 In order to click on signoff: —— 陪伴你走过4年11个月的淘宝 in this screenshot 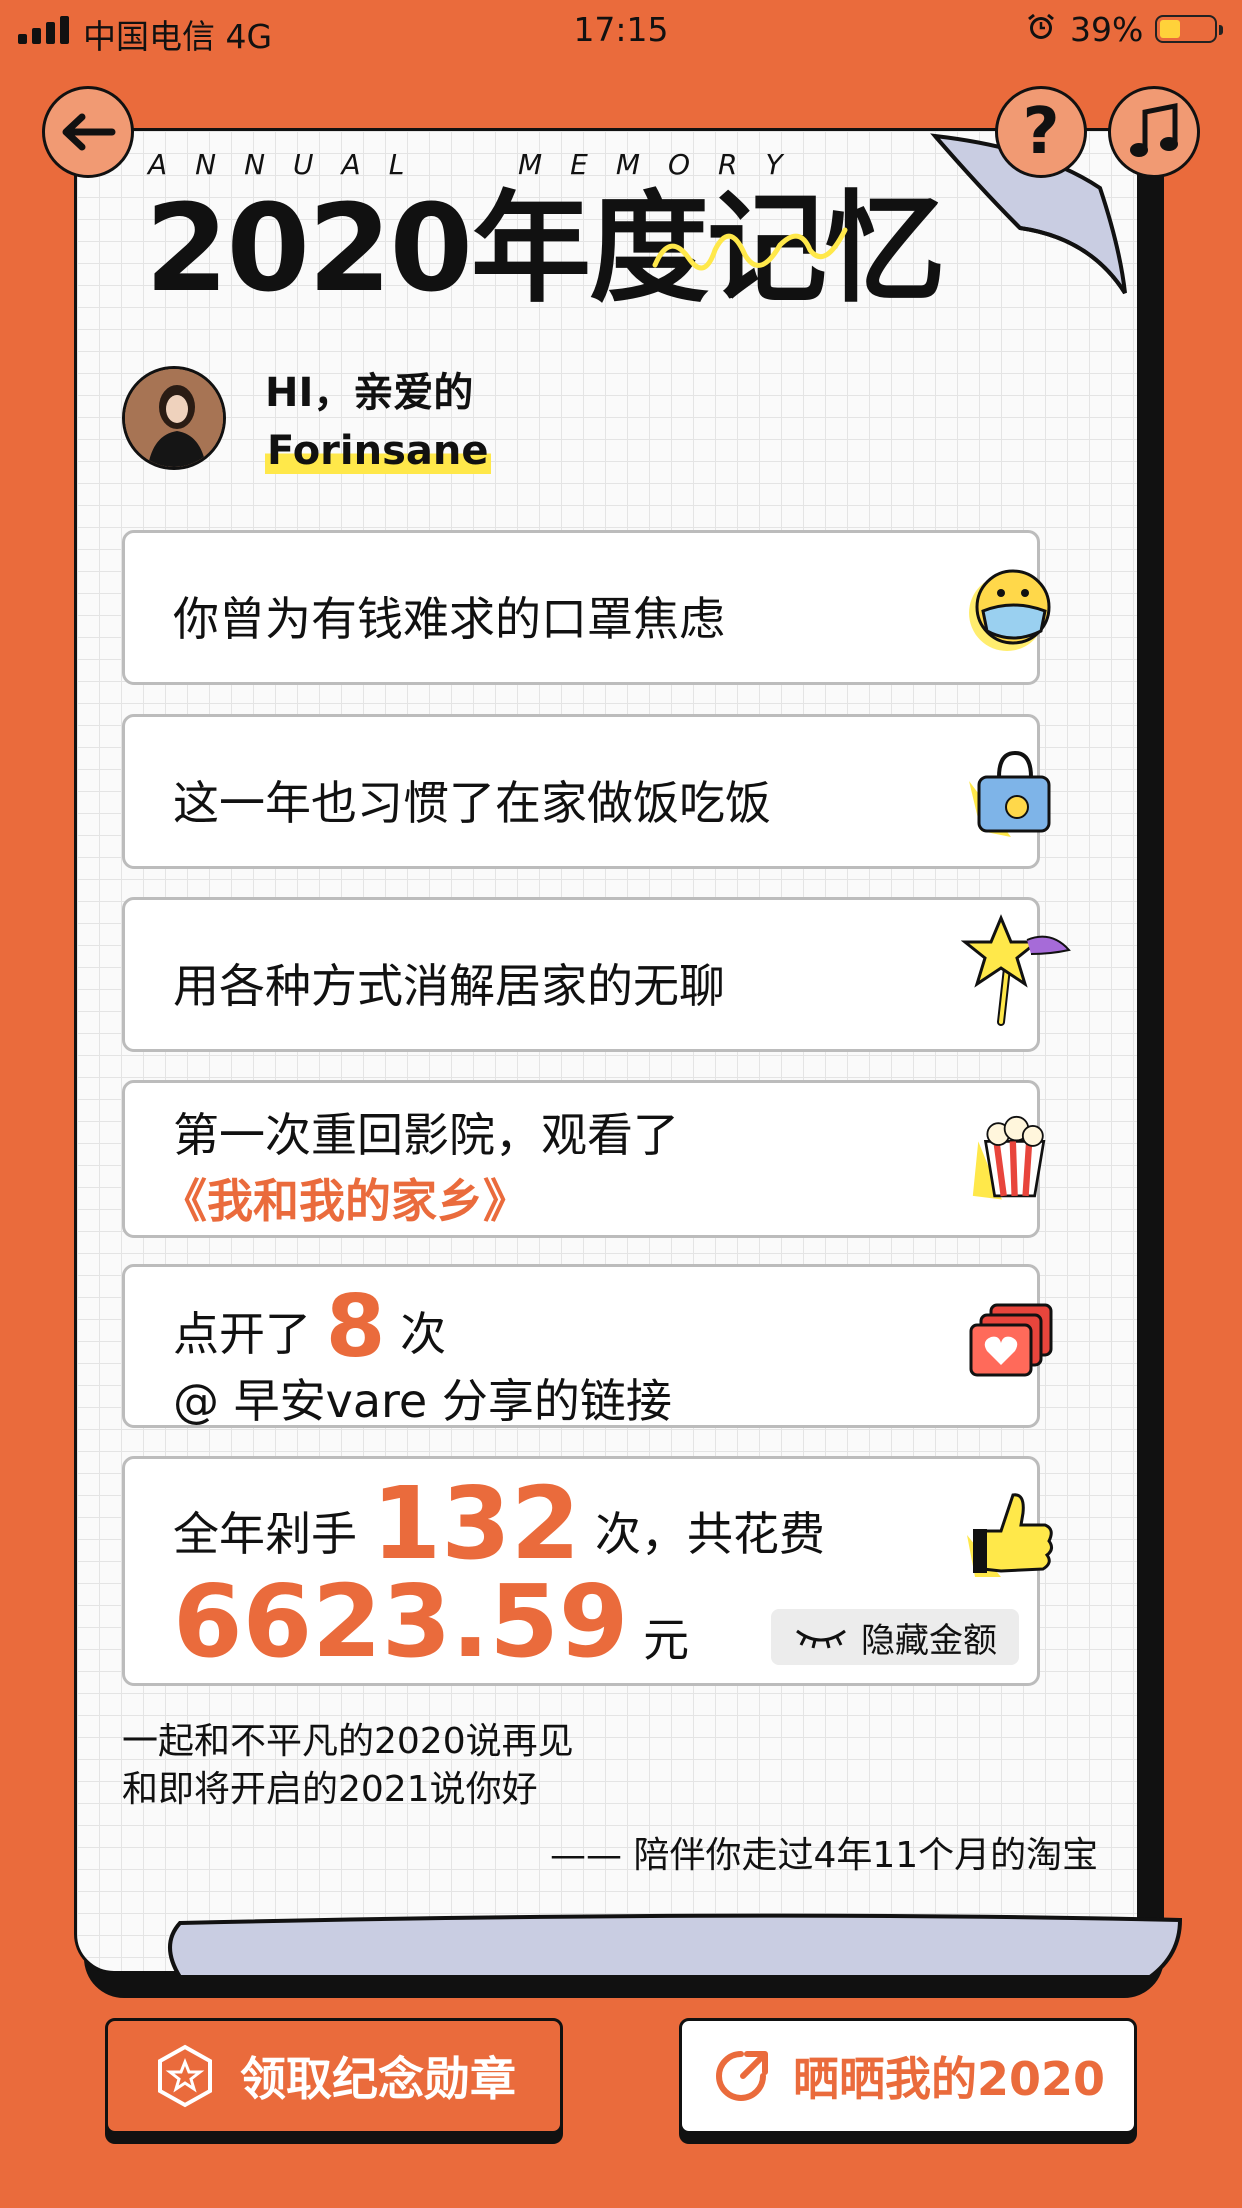, I will do `click(824, 1855)`.